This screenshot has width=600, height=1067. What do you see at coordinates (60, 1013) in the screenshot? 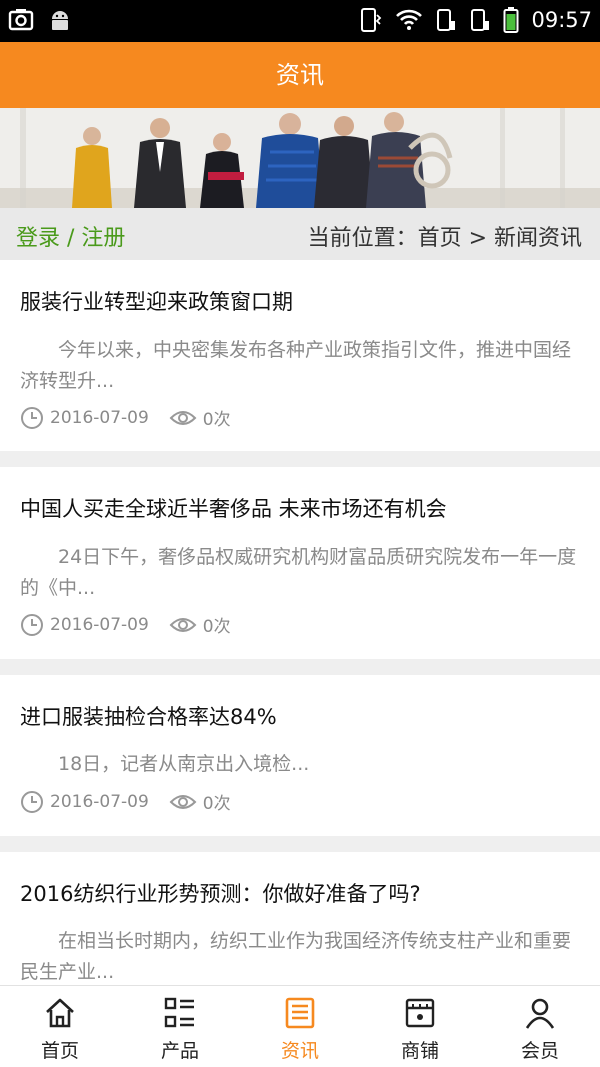
I see `home-icon` at bounding box center [60, 1013].